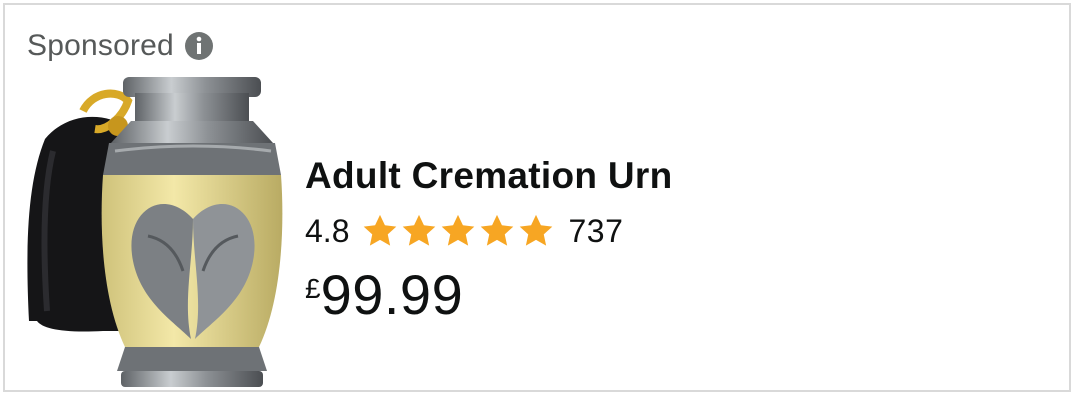  What do you see at coordinates (595, 231) in the screenshot?
I see `review-count: 737` at bounding box center [595, 231].